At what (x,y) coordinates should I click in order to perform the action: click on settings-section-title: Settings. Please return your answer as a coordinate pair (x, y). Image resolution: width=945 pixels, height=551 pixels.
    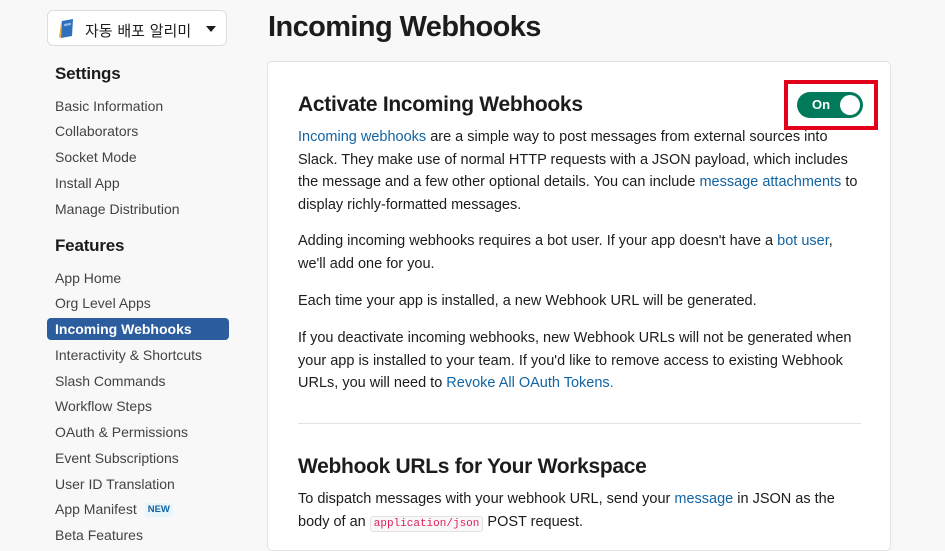
    Looking at the image, I should click on (88, 73).